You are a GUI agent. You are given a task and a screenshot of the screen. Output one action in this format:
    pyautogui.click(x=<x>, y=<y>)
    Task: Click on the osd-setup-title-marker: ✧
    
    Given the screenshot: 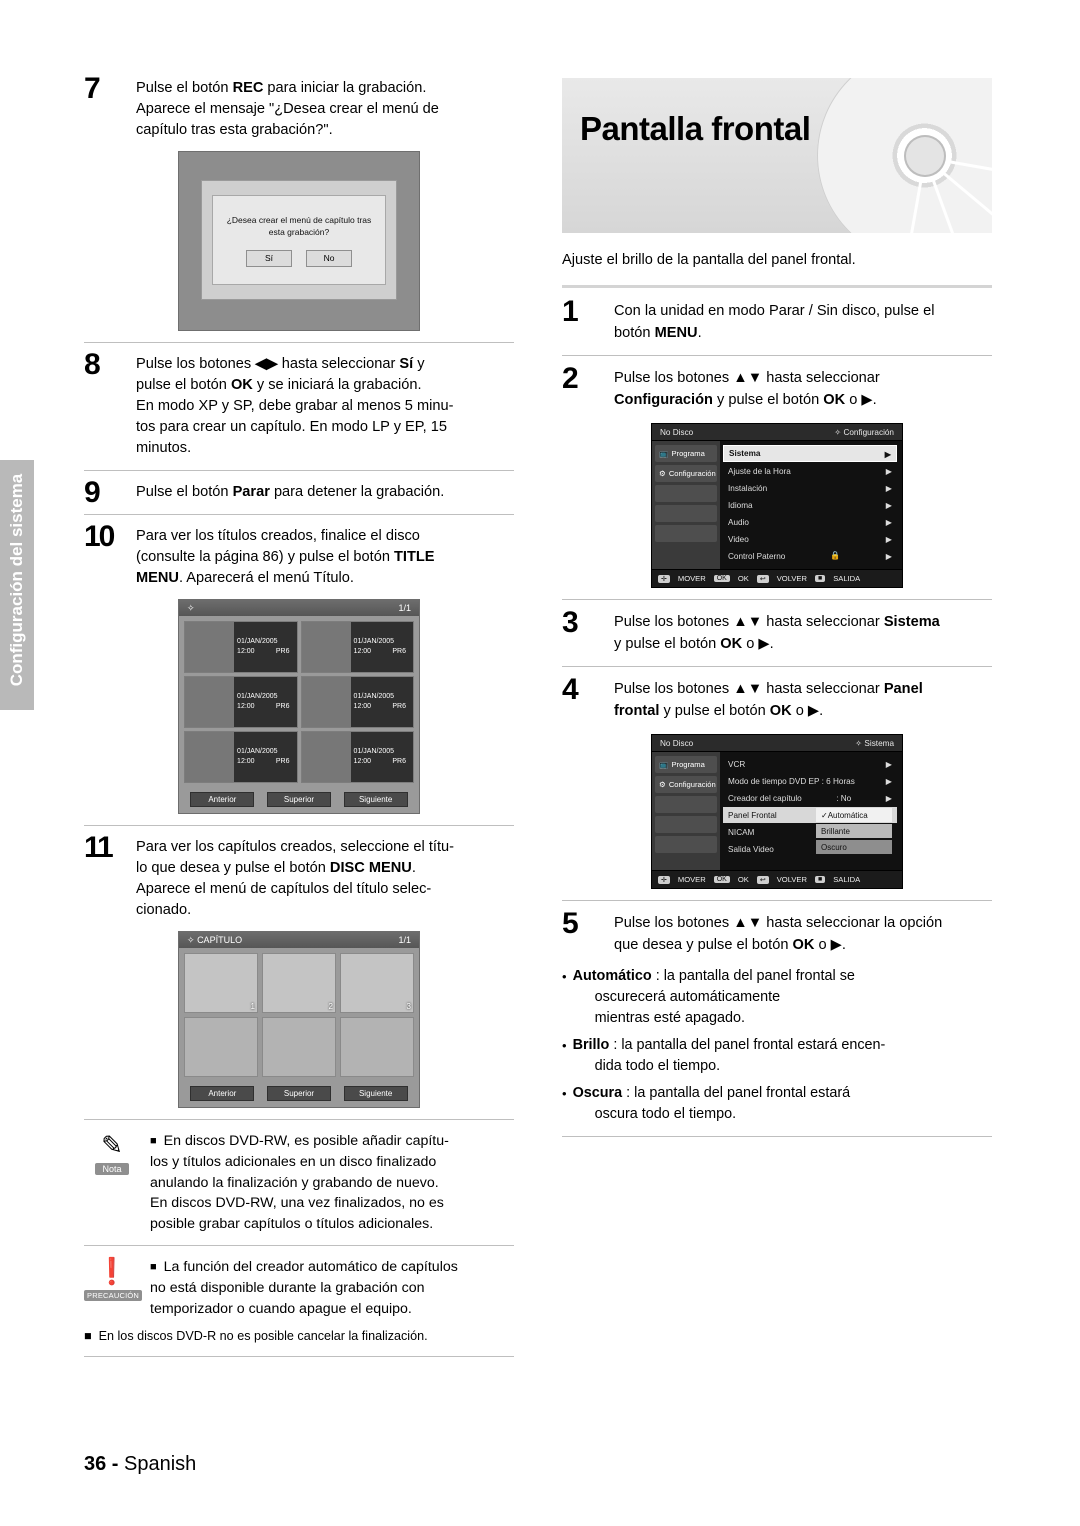 What is the action you would take?
    pyautogui.click(x=838, y=432)
    